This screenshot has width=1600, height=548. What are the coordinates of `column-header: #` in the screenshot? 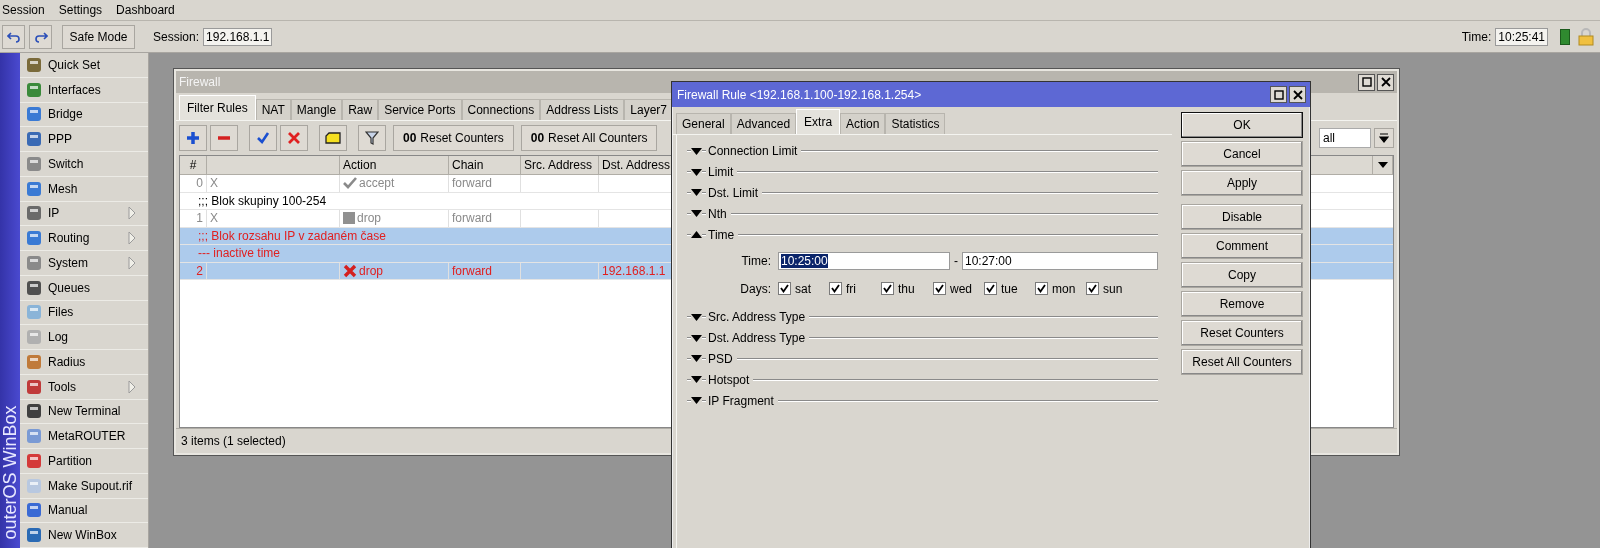 It's located at (193, 165).